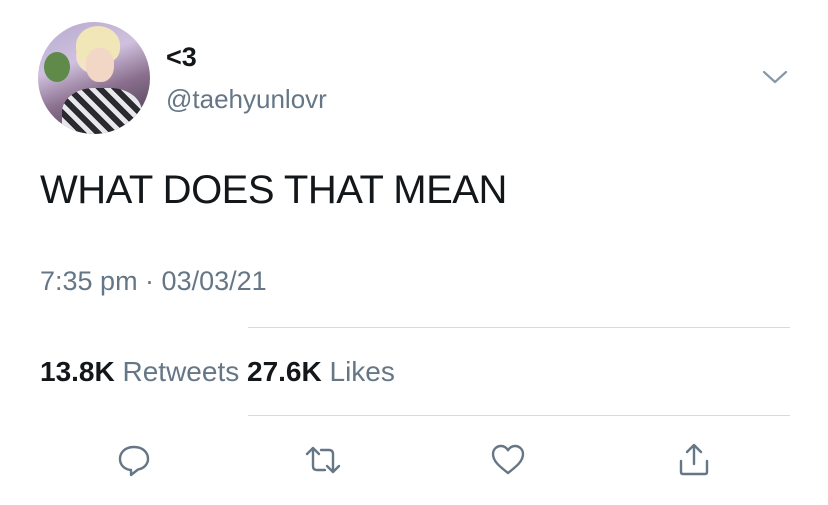 The image size is (828, 505). I want to click on reply-button, so click(134, 460).